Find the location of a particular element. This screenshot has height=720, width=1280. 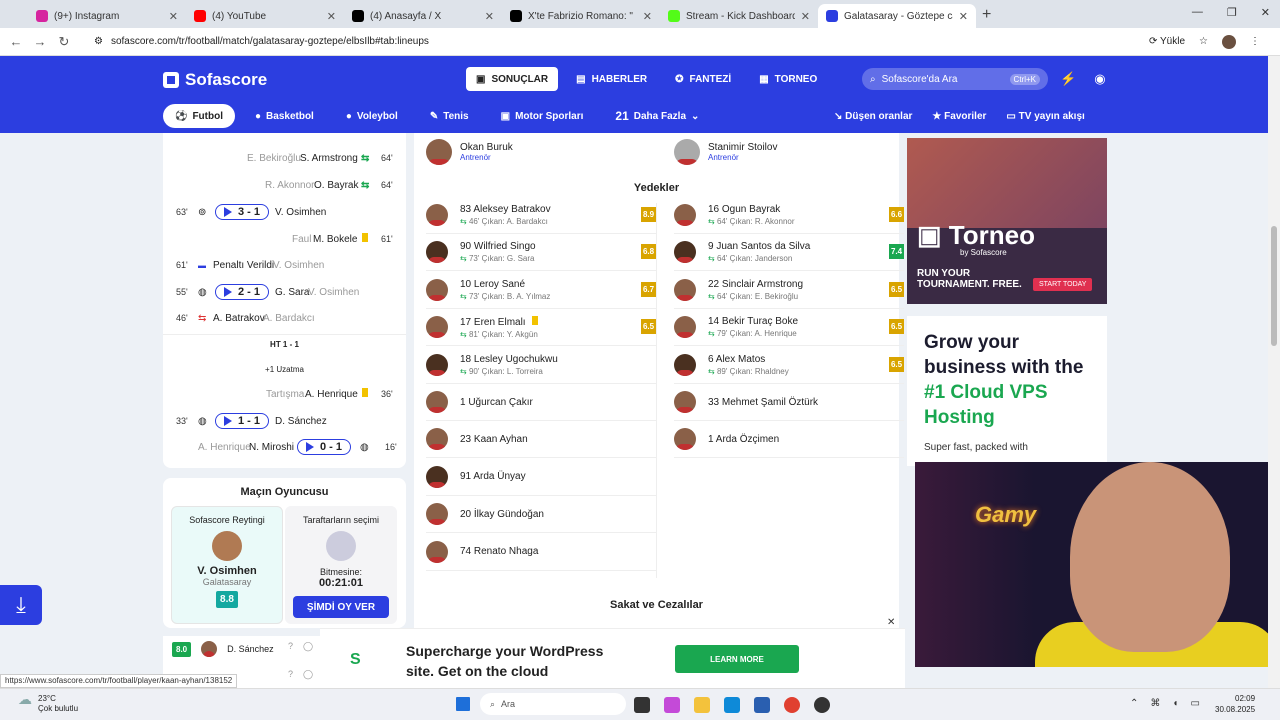

site-info-icon: ⚙ is located at coordinates (98, 41).